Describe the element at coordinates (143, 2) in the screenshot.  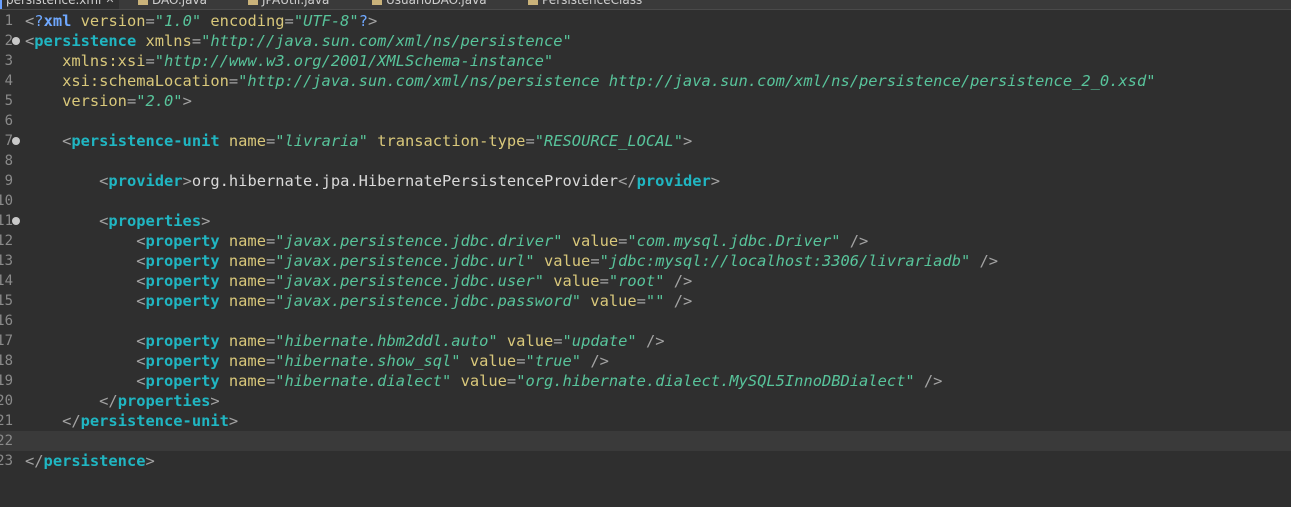
I see `java-file-icon` at that location.